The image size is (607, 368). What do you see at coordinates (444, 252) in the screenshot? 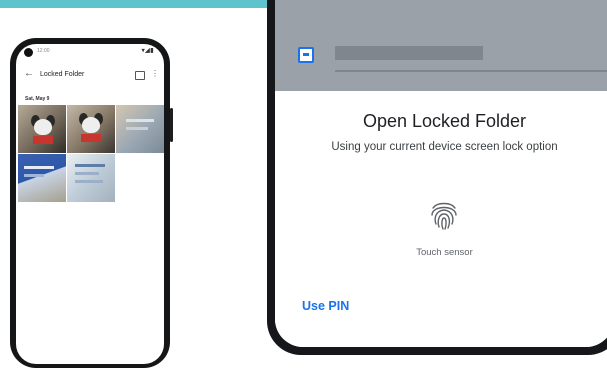
I see `sensor-label: Touch sensor` at bounding box center [444, 252].